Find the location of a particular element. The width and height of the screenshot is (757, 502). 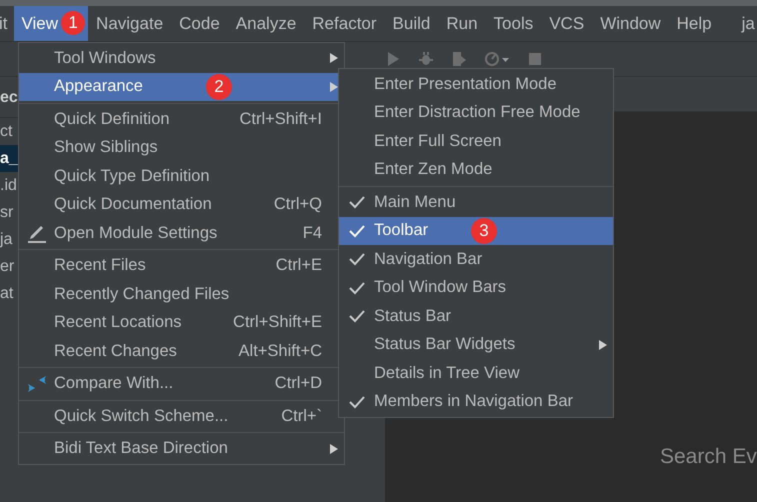

profiler-icon is located at coordinates (497, 59).